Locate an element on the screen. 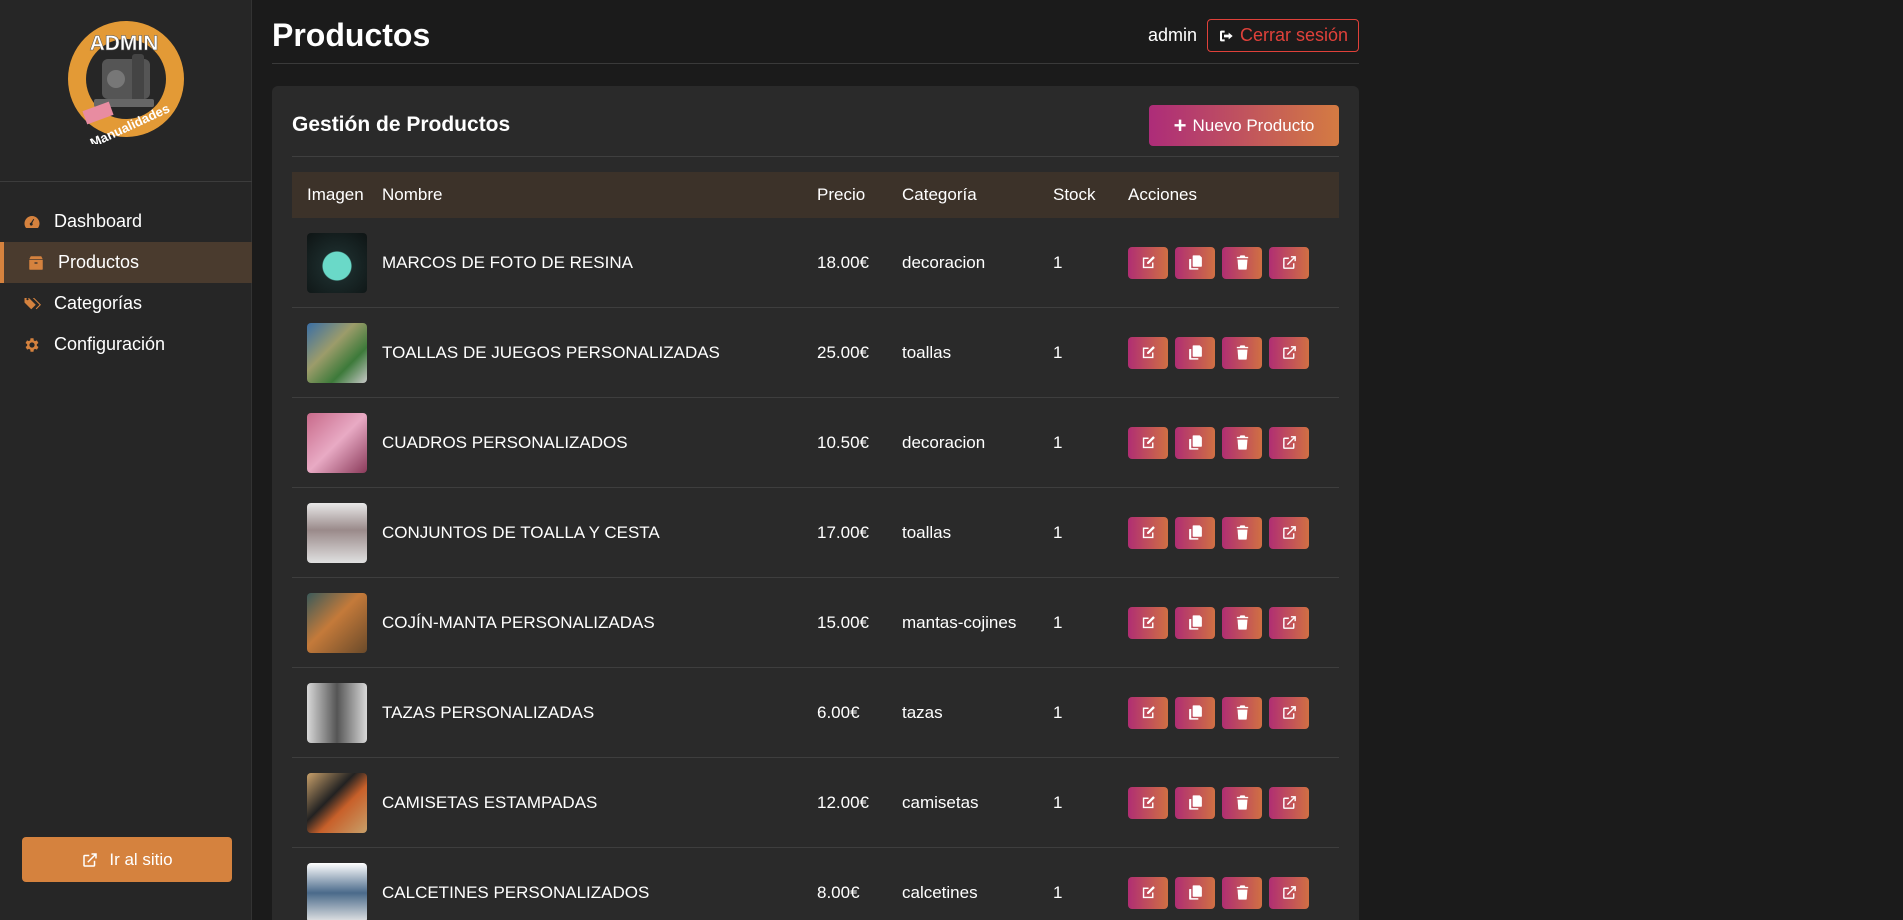 This screenshot has height=920, width=1903. sidebar-item-categorias: Categorías is located at coordinates (126, 303).